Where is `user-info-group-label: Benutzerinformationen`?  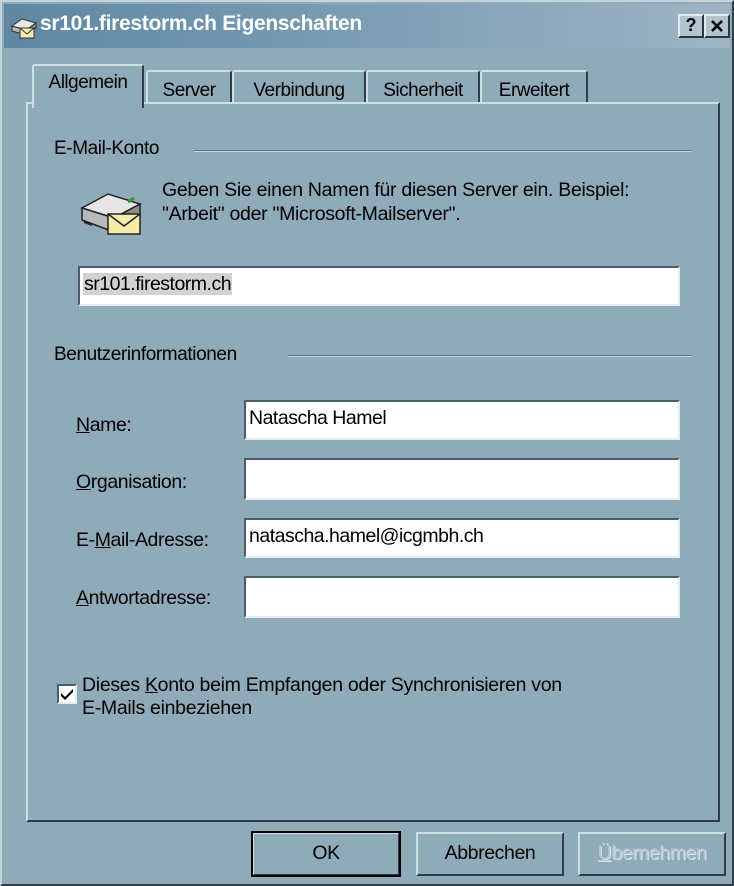 user-info-group-label: Benutzerinformationen is located at coordinates (148, 355).